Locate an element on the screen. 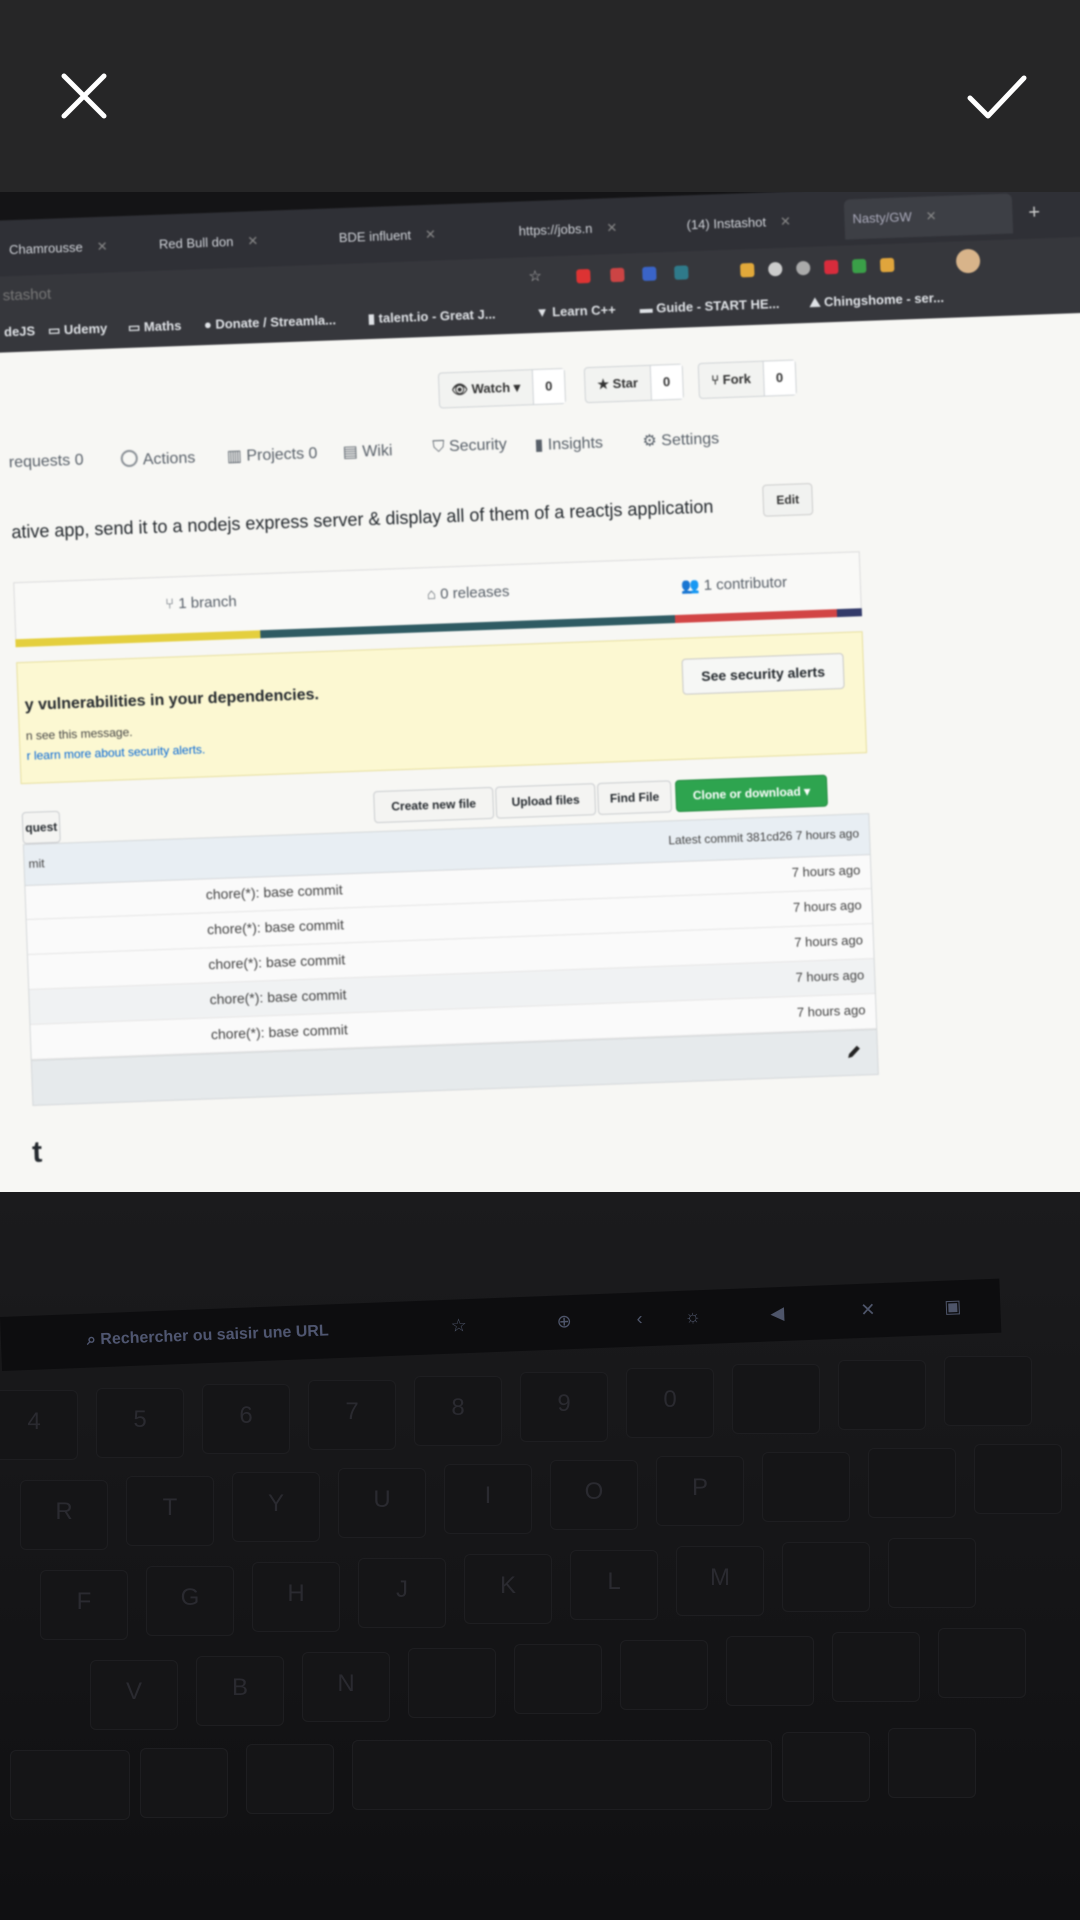  fork-button: ⑂ Fork 0 is located at coordinates (747, 379).